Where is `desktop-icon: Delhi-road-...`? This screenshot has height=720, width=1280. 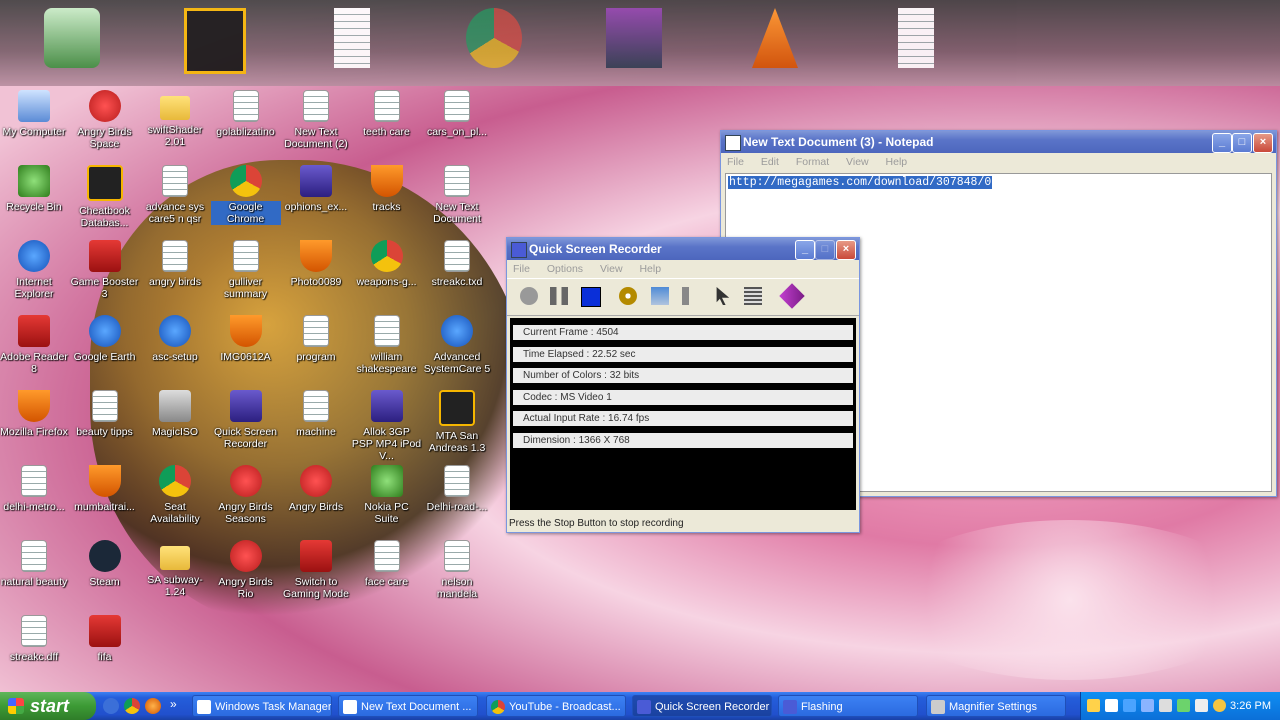
desktop-icon: Delhi-road-... is located at coordinates (457, 489).